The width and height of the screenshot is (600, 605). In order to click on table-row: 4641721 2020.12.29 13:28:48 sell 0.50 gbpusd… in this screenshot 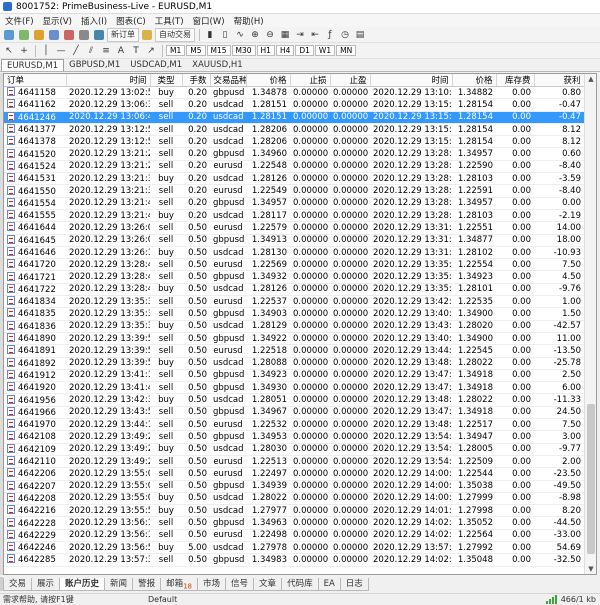, I will do `click(294, 277)`.